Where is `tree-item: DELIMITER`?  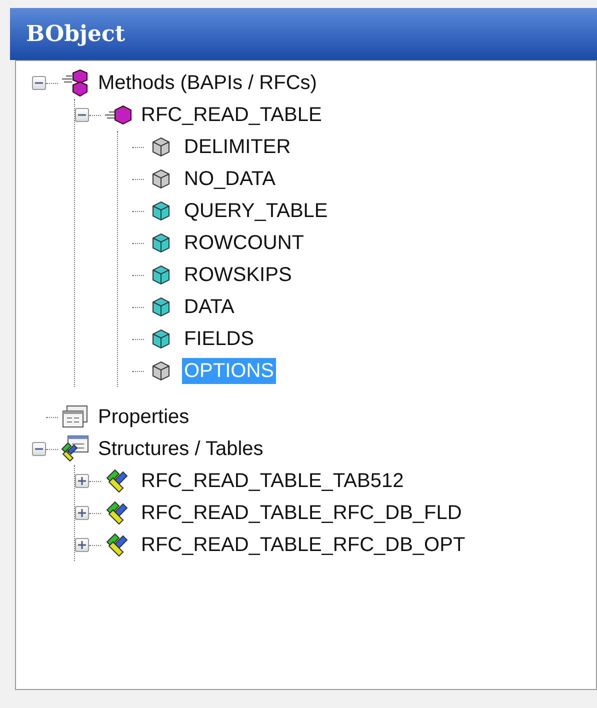 tree-item: DELIMITER is located at coordinates (237, 147).